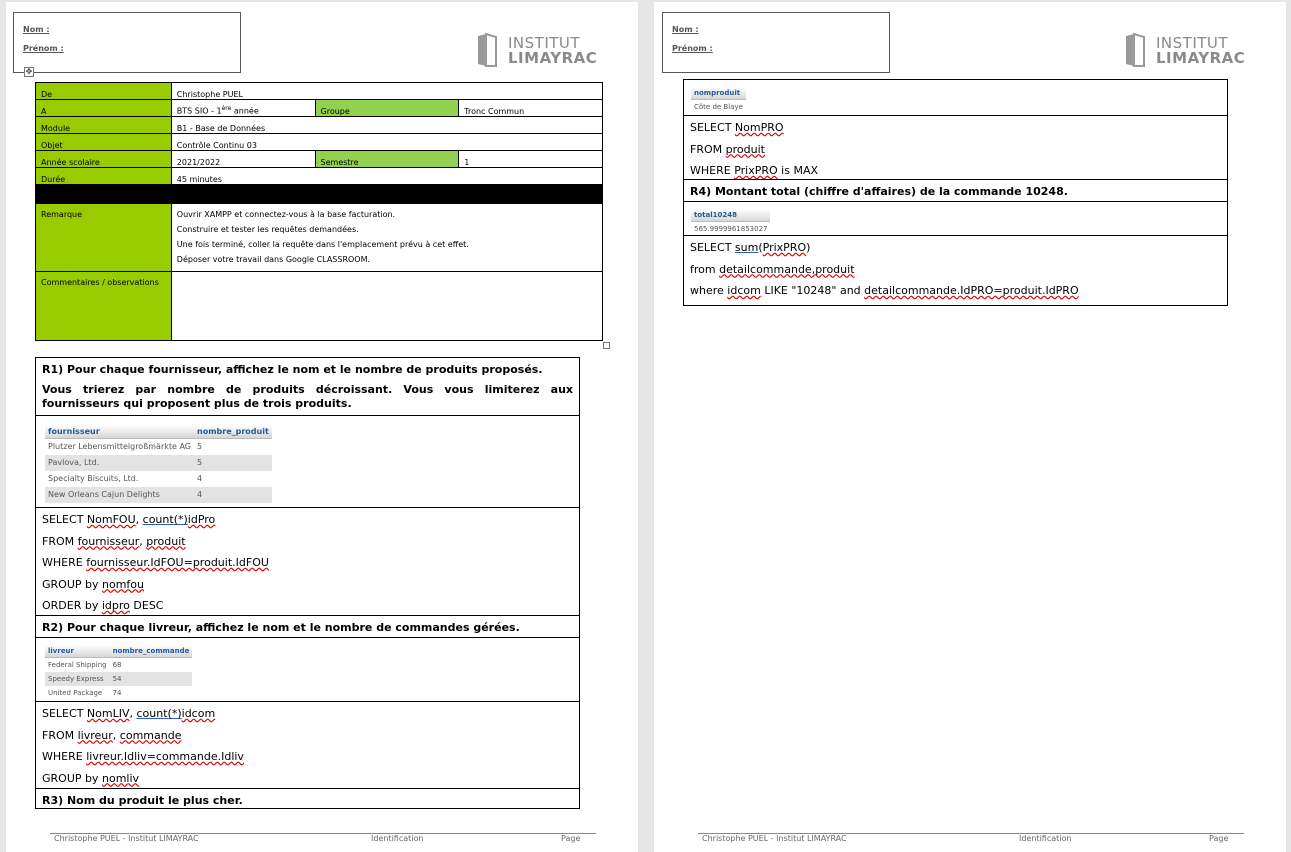 This screenshot has width=1291, height=852. Describe the element at coordinates (530, 159) in the screenshot. I see `semestre-value: 1` at that location.